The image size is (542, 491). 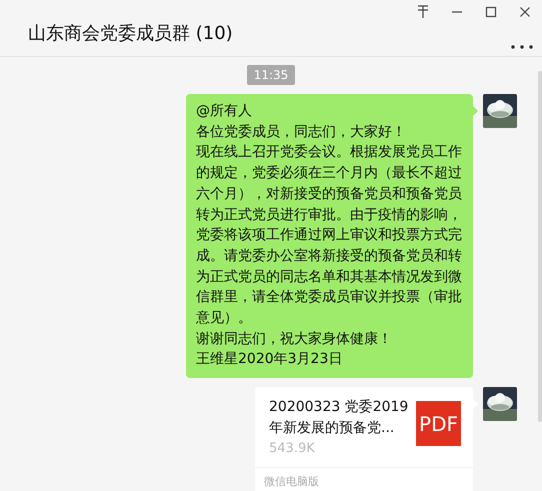 I want to click on message-text: 各位党委成员，同志们，大家好！, so click(x=301, y=132).